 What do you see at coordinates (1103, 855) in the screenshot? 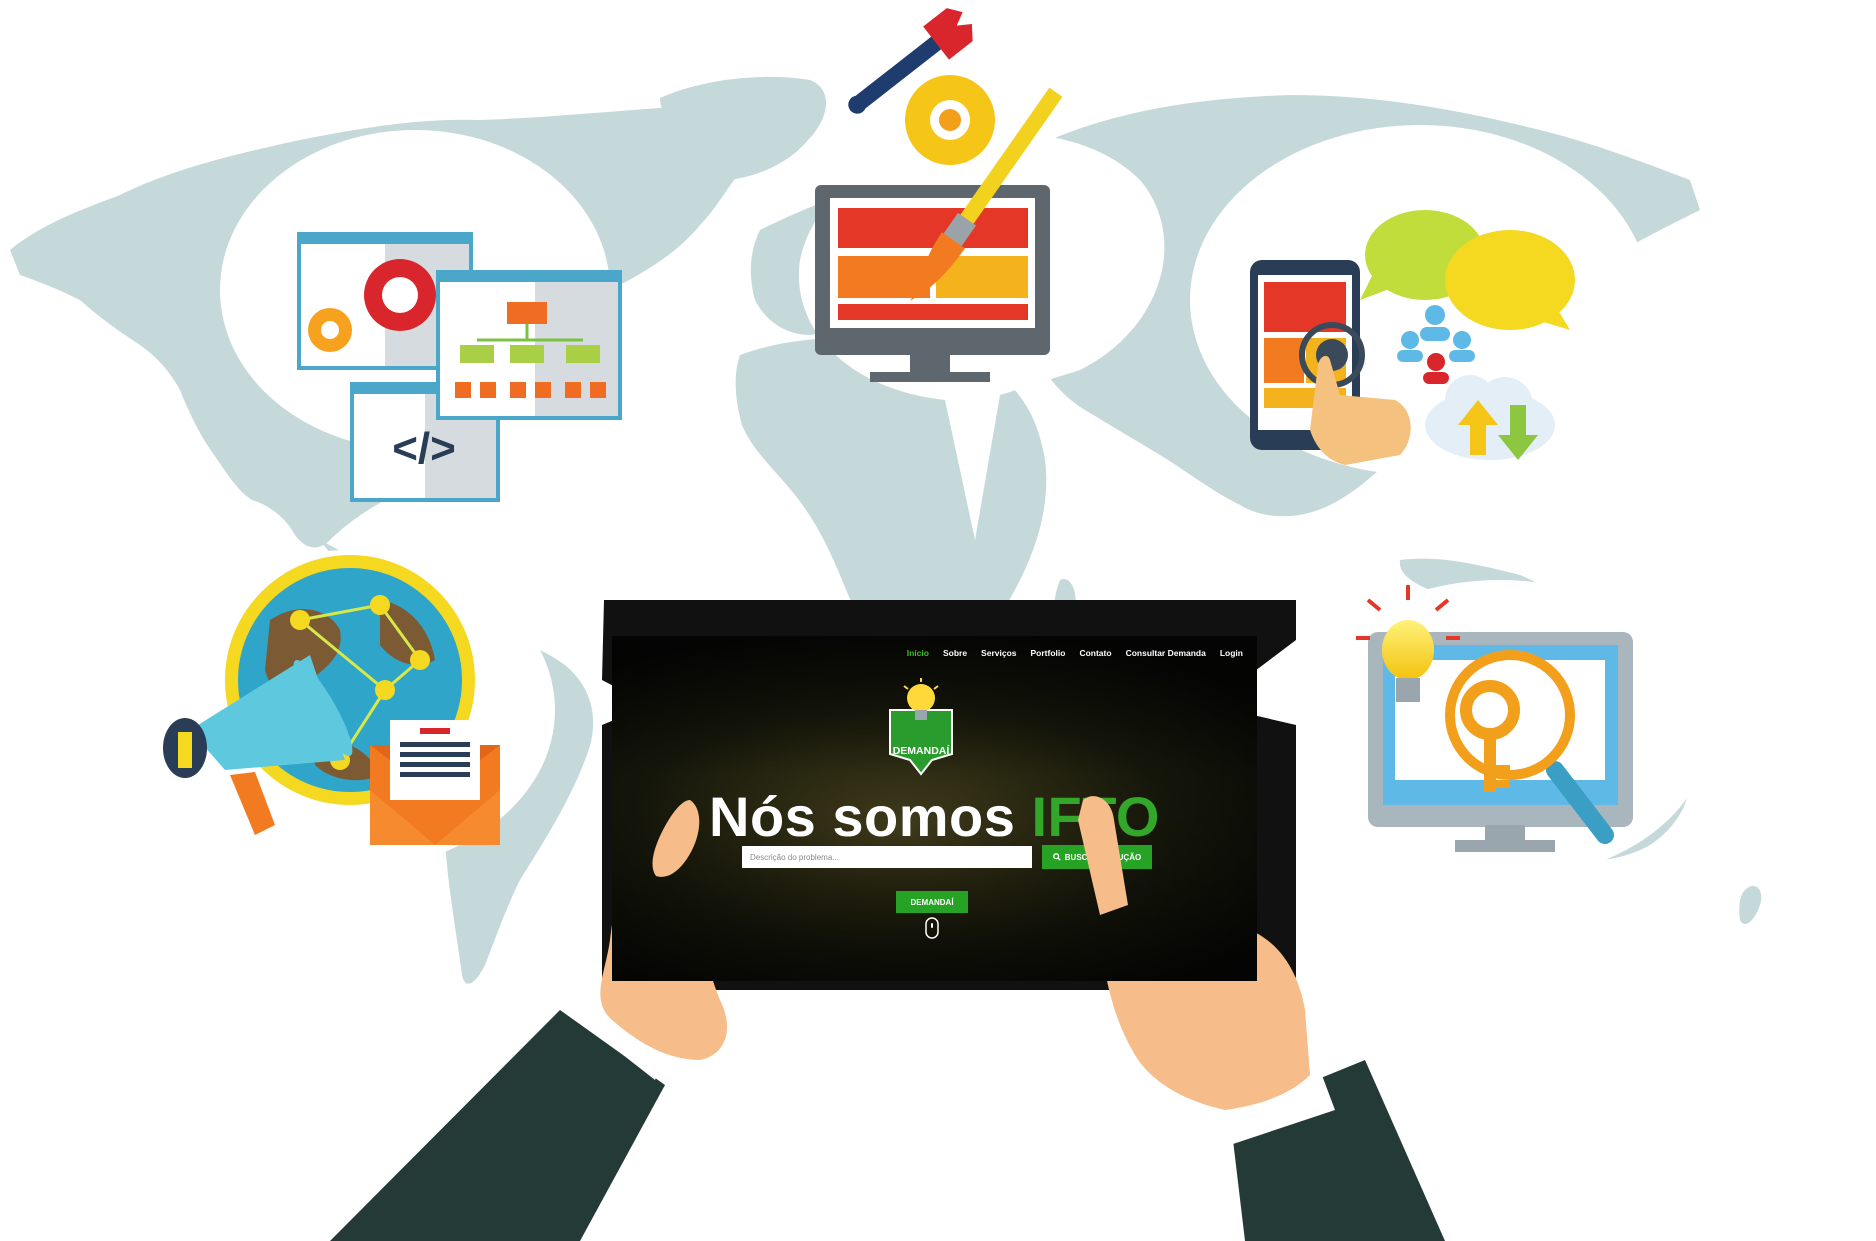
I see `pointing-finger` at bounding box center [1103, 855].